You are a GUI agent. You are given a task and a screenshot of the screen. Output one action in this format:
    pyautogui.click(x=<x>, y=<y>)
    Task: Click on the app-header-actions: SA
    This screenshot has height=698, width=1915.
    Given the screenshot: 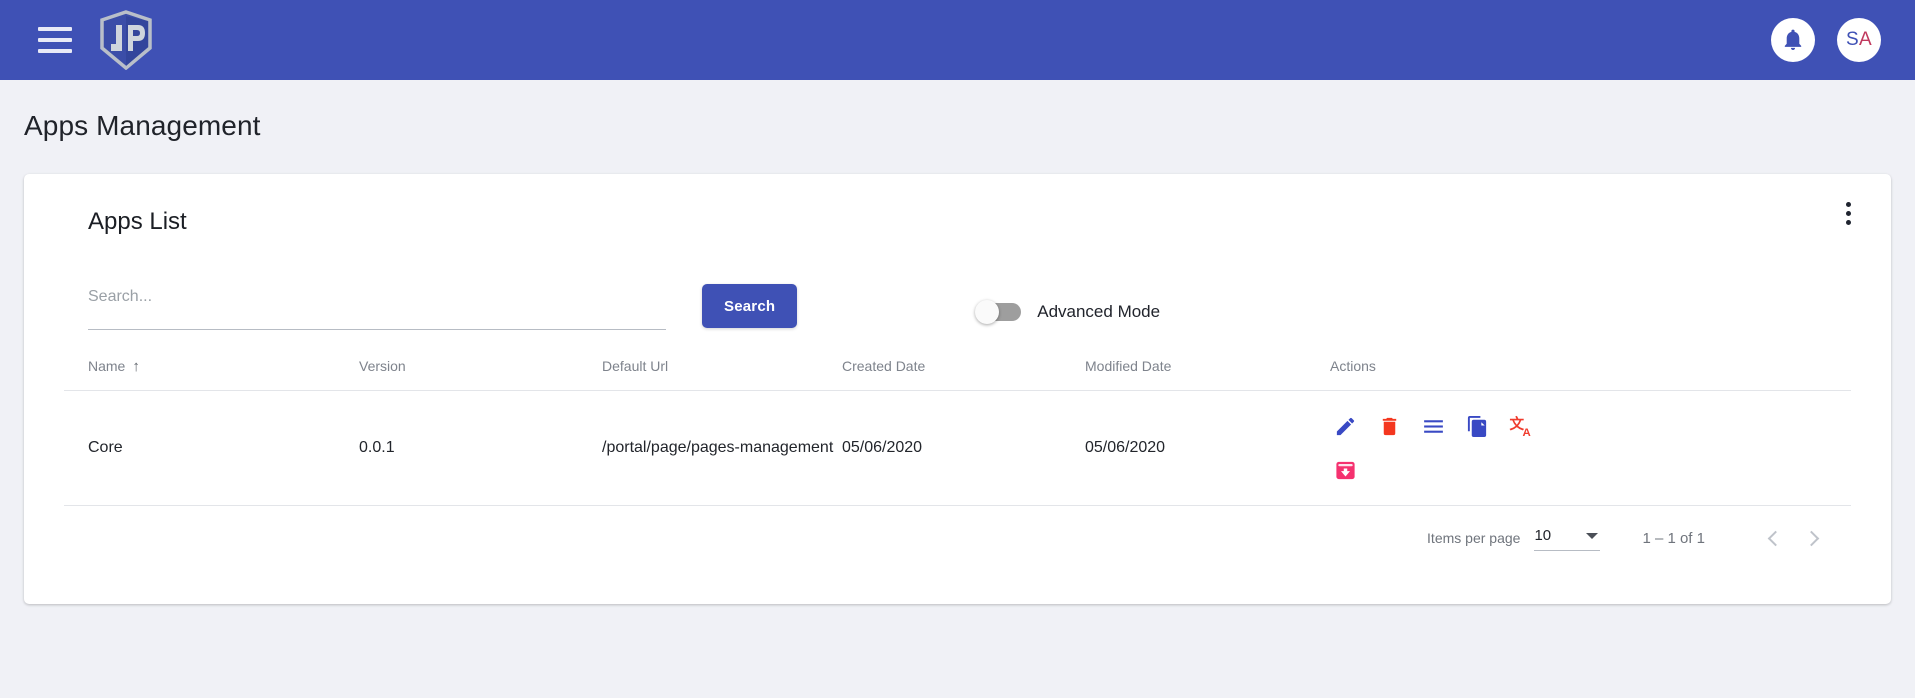 What is the action you would take?
    pyautogui.click(x=1831, y=40)
    